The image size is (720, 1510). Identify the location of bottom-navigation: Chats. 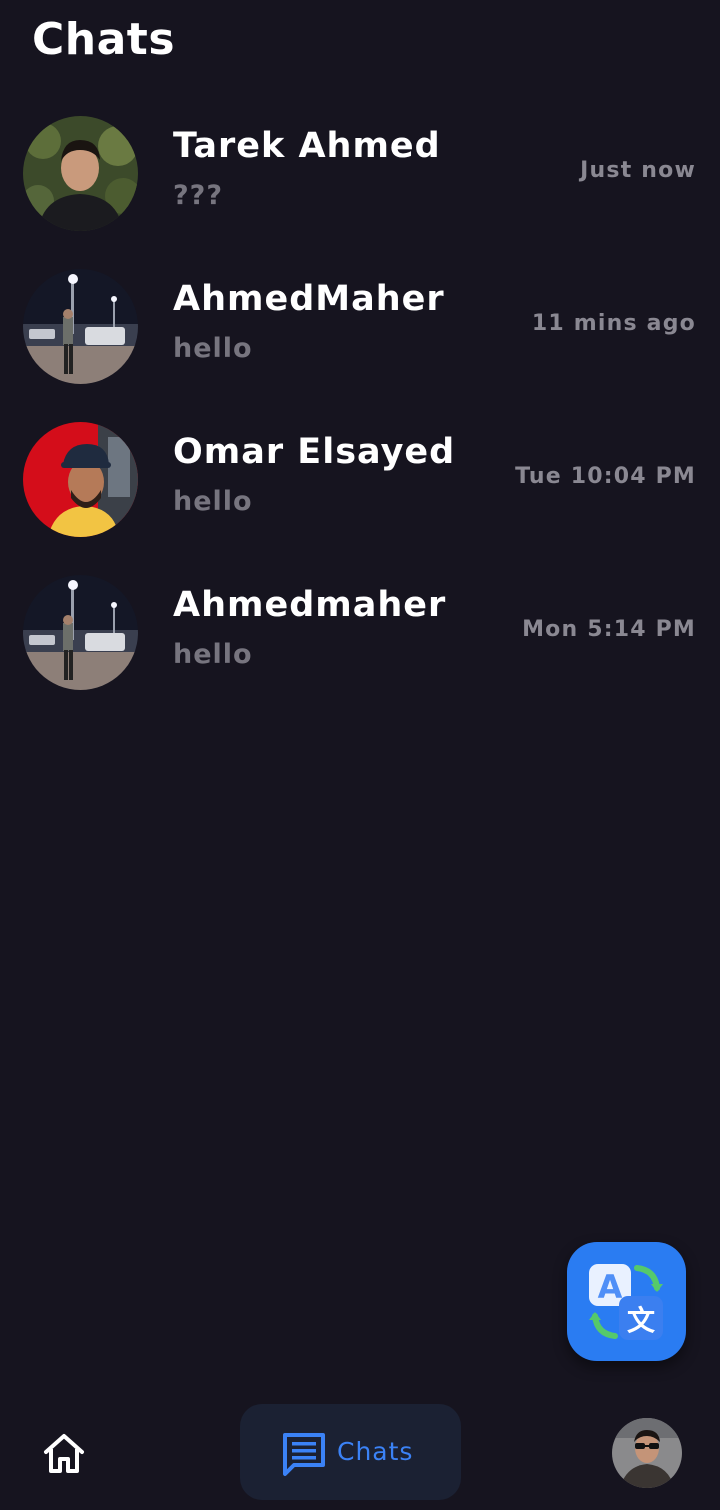
(360, 1455).